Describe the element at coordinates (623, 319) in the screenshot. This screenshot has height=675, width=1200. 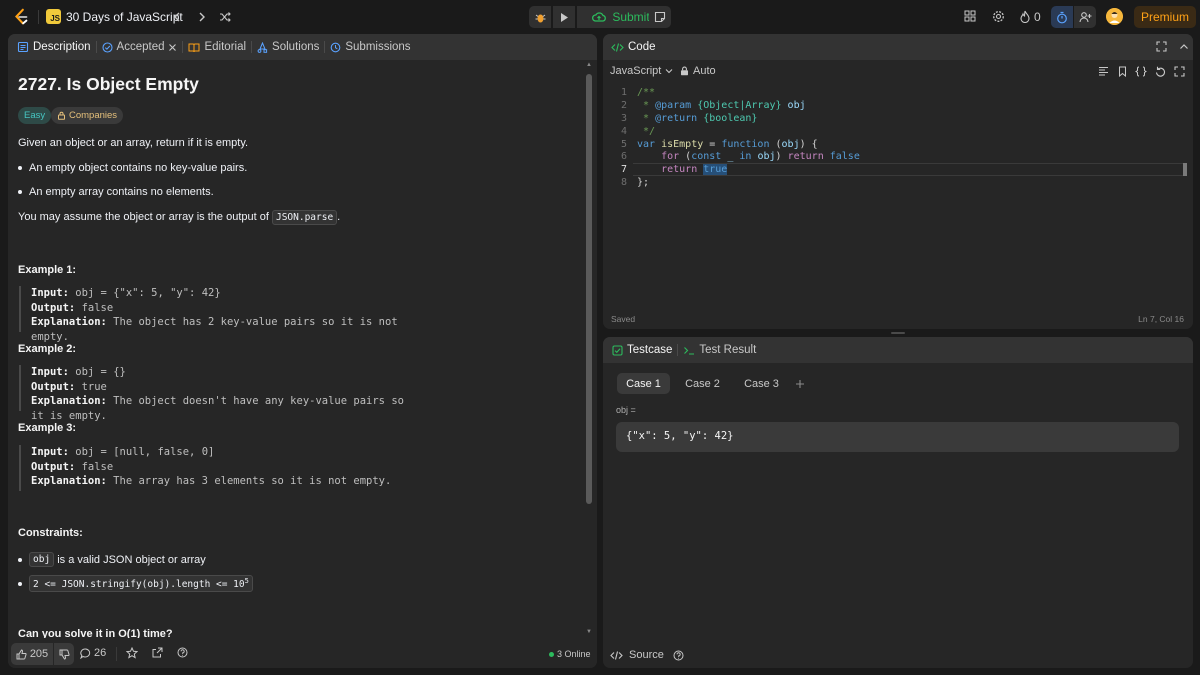
I see `save-status: Saved` at that location.